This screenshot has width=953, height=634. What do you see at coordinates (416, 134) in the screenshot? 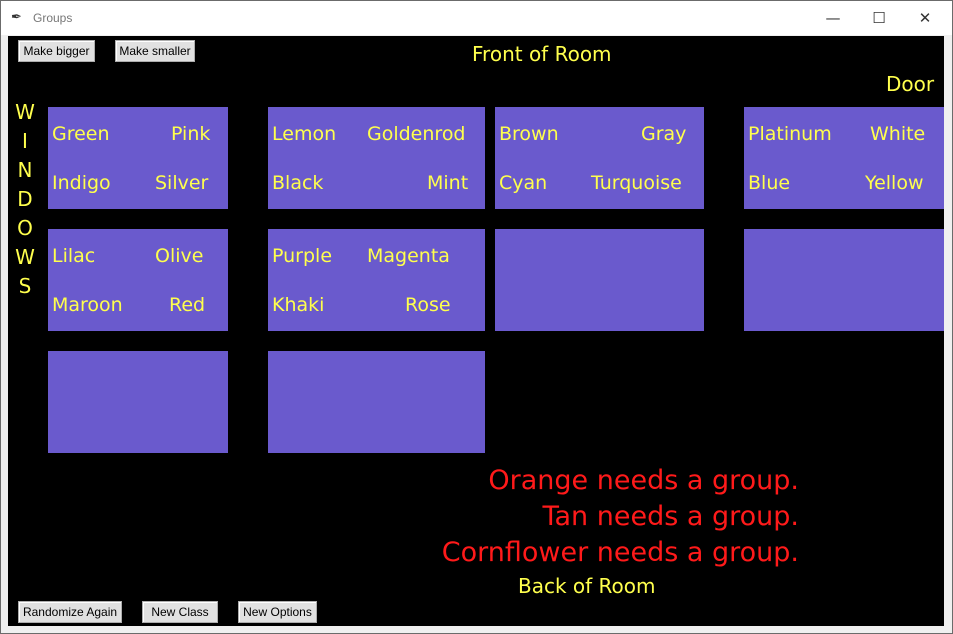
I see `student-name: Goldenrod` at bounding box center [416, 134].